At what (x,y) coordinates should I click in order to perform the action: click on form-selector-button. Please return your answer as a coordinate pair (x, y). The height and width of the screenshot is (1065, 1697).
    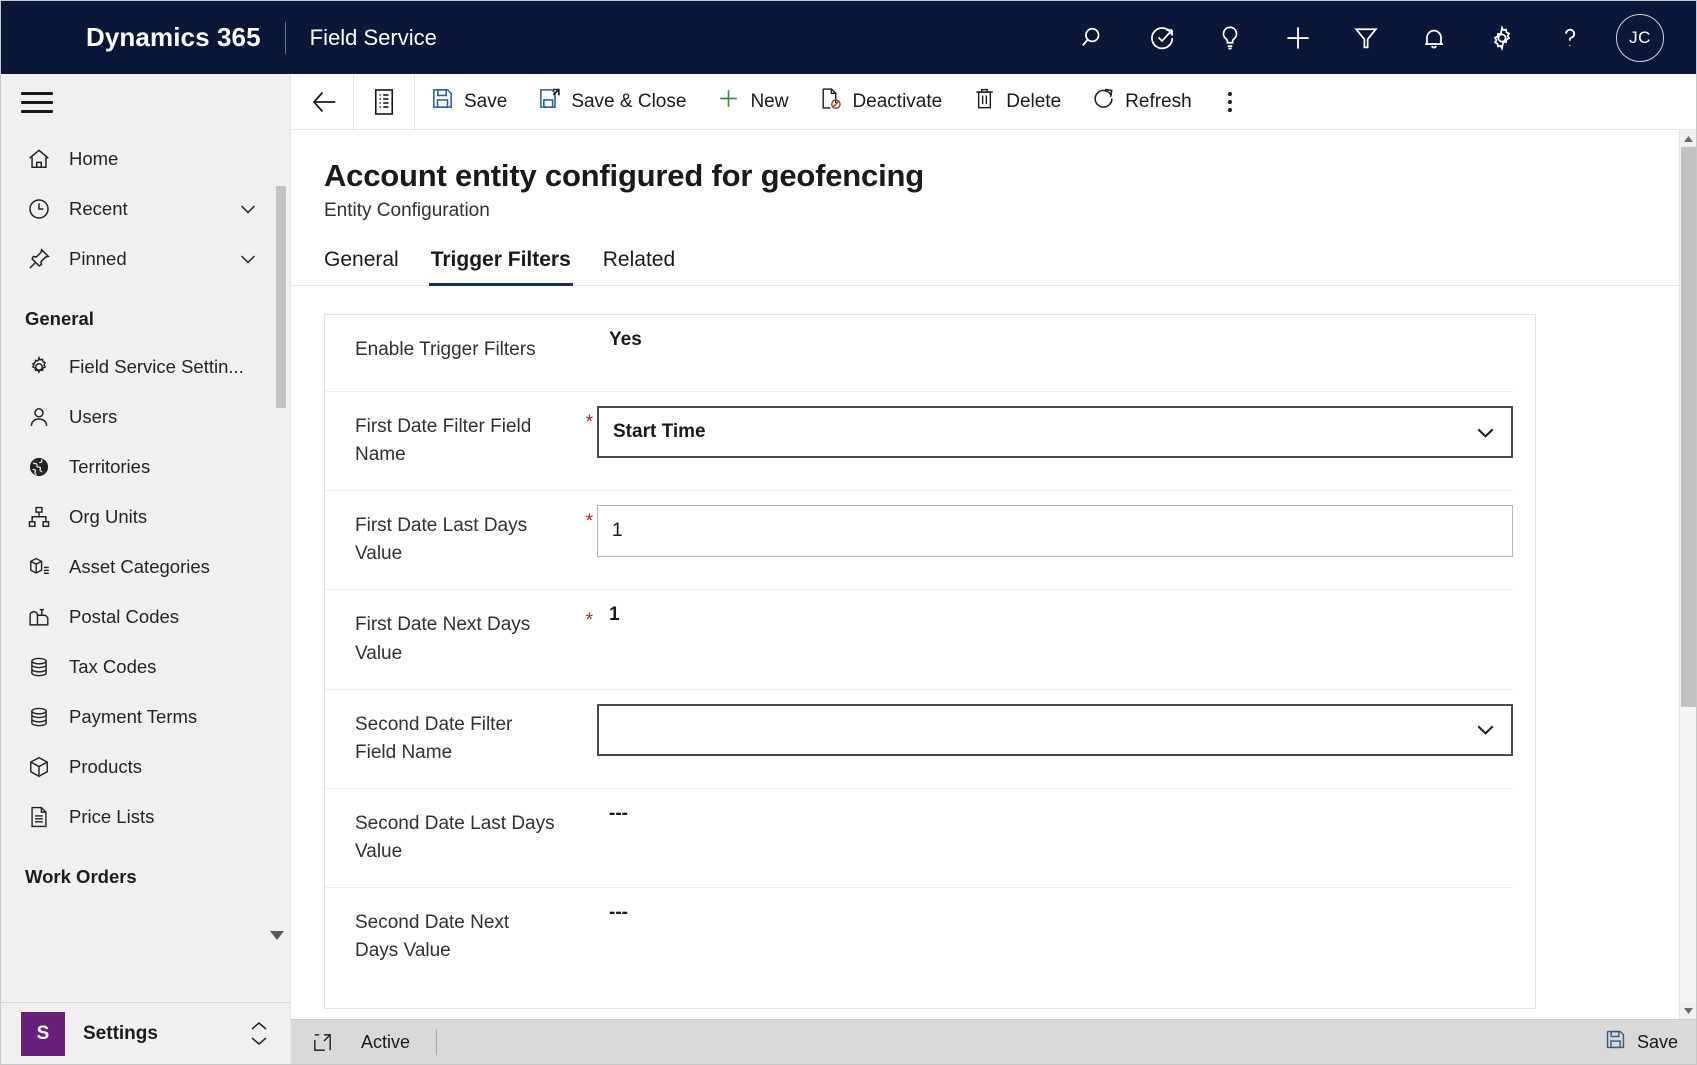
    Looking at the image, I should click on (384, 102).